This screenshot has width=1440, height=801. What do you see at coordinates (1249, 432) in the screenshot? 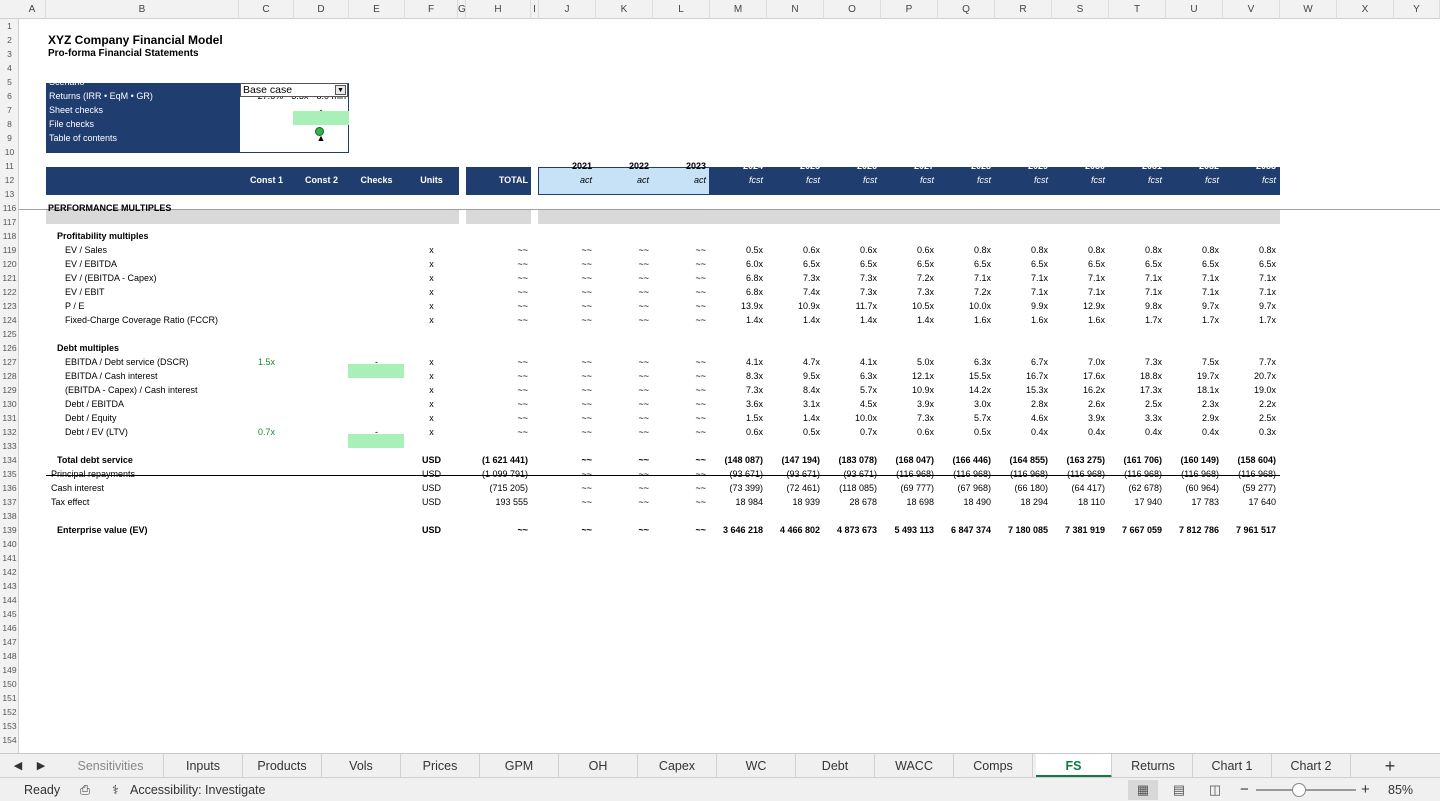
I see `period-value: 0.3x` at bounding box center [1249, 432].